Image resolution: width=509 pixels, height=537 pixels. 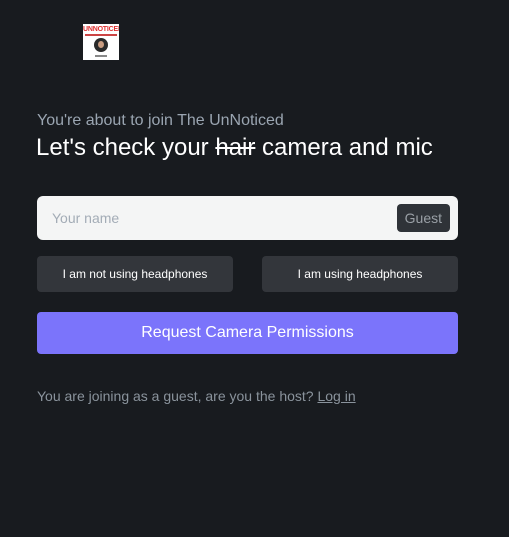 What do you see at coordinates (360, 274) in the screenshot?
I see `using-headphones-button: I am using headphones` at bounding box center [360, 274].